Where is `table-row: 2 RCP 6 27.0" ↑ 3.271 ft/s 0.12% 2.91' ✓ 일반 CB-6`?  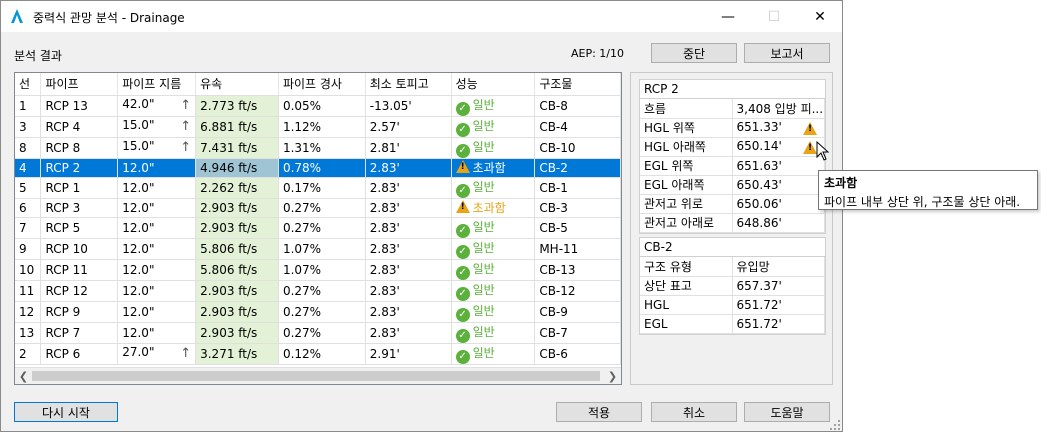 table-row: 2 RCP 6 27.0" ↑ 3.271 ft/s 0.12% 2.91' ✓ 일반 CB-6 is located at coordinates (318, 354).